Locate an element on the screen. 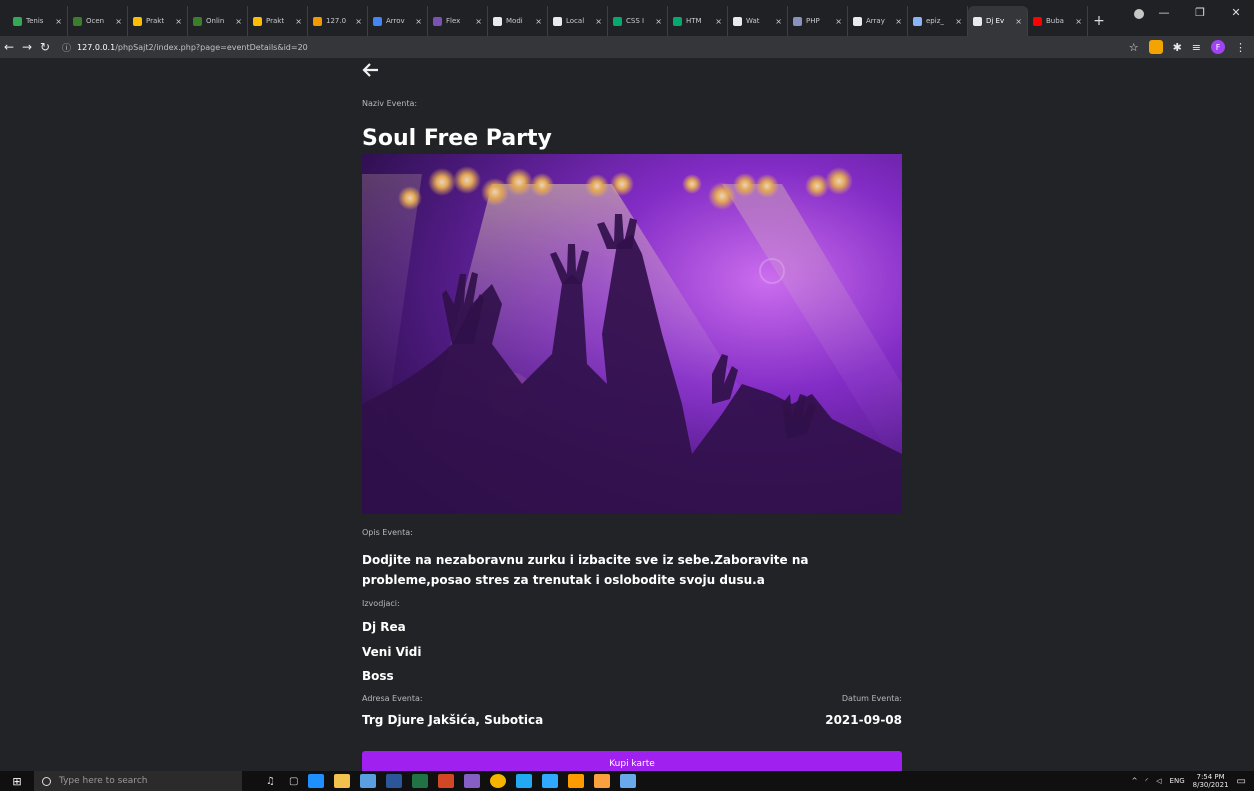 The width and height of the screenshot is (1254, 791). task-view-icon: ▢ is located at coordinates (293, 781).